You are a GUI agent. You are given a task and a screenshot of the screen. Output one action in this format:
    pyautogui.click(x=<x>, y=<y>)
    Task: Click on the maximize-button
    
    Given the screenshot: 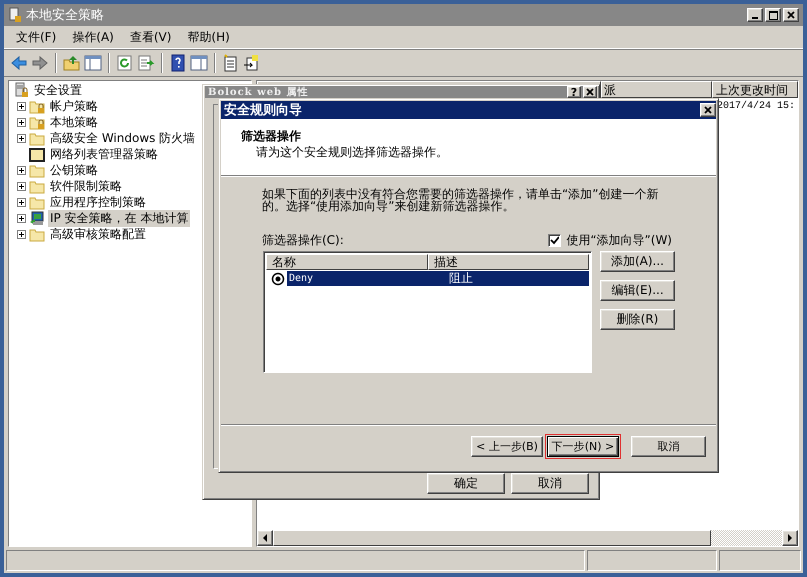 What is the action you would take?
    pyautogui.click(x=773, y=15)
    